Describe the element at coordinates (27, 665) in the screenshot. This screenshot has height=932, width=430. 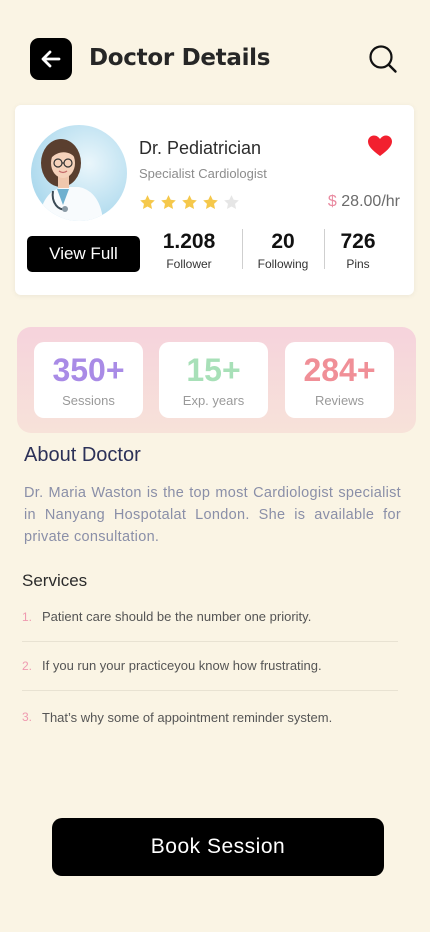
I see `service-number: 2.` at that location.